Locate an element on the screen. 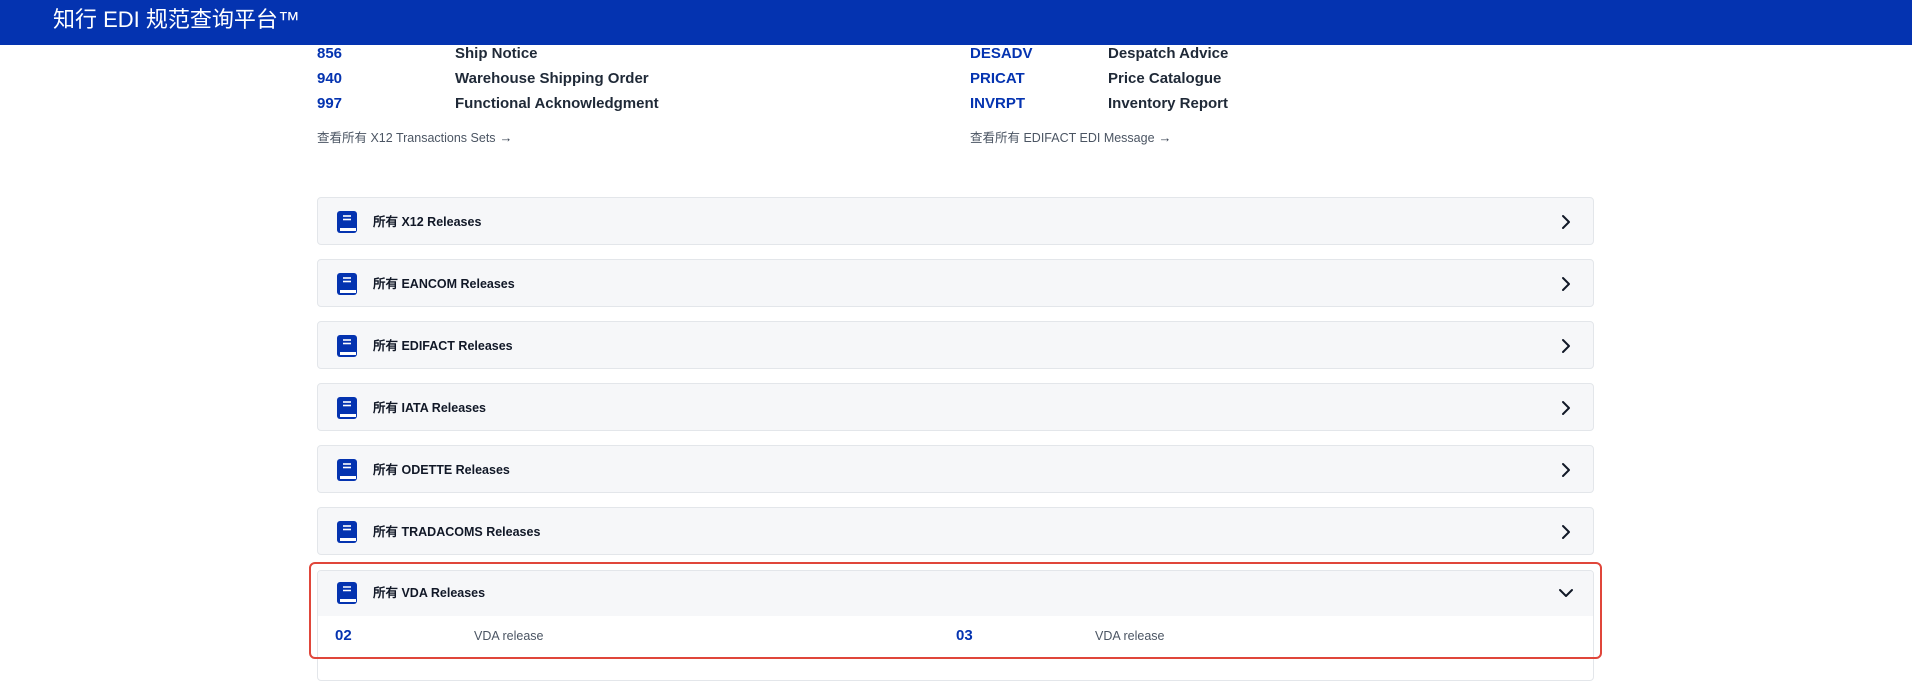  chevron-down-icon is located at coordinates (1566, 593).